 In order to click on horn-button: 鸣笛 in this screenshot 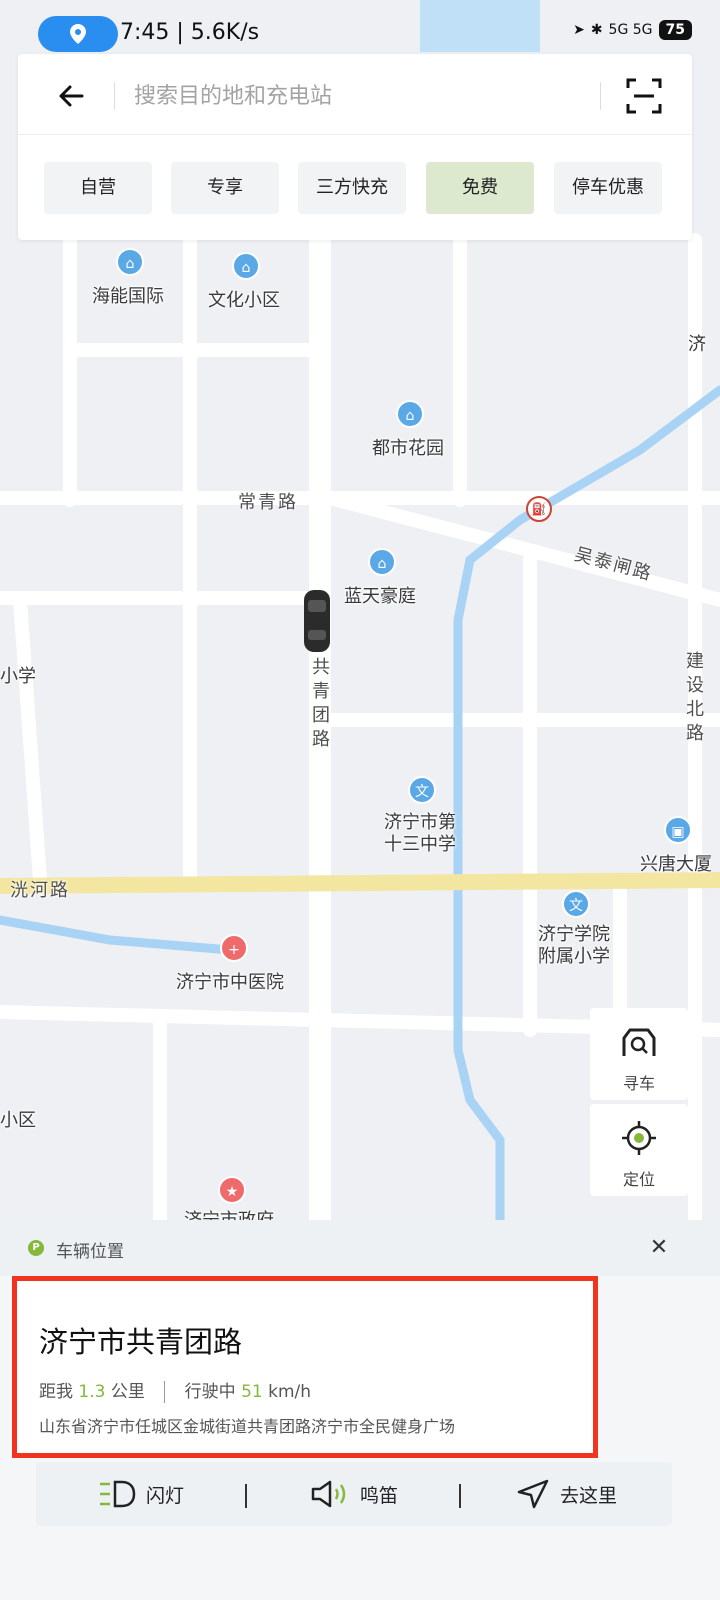, I will do `click(354, 1494)`.